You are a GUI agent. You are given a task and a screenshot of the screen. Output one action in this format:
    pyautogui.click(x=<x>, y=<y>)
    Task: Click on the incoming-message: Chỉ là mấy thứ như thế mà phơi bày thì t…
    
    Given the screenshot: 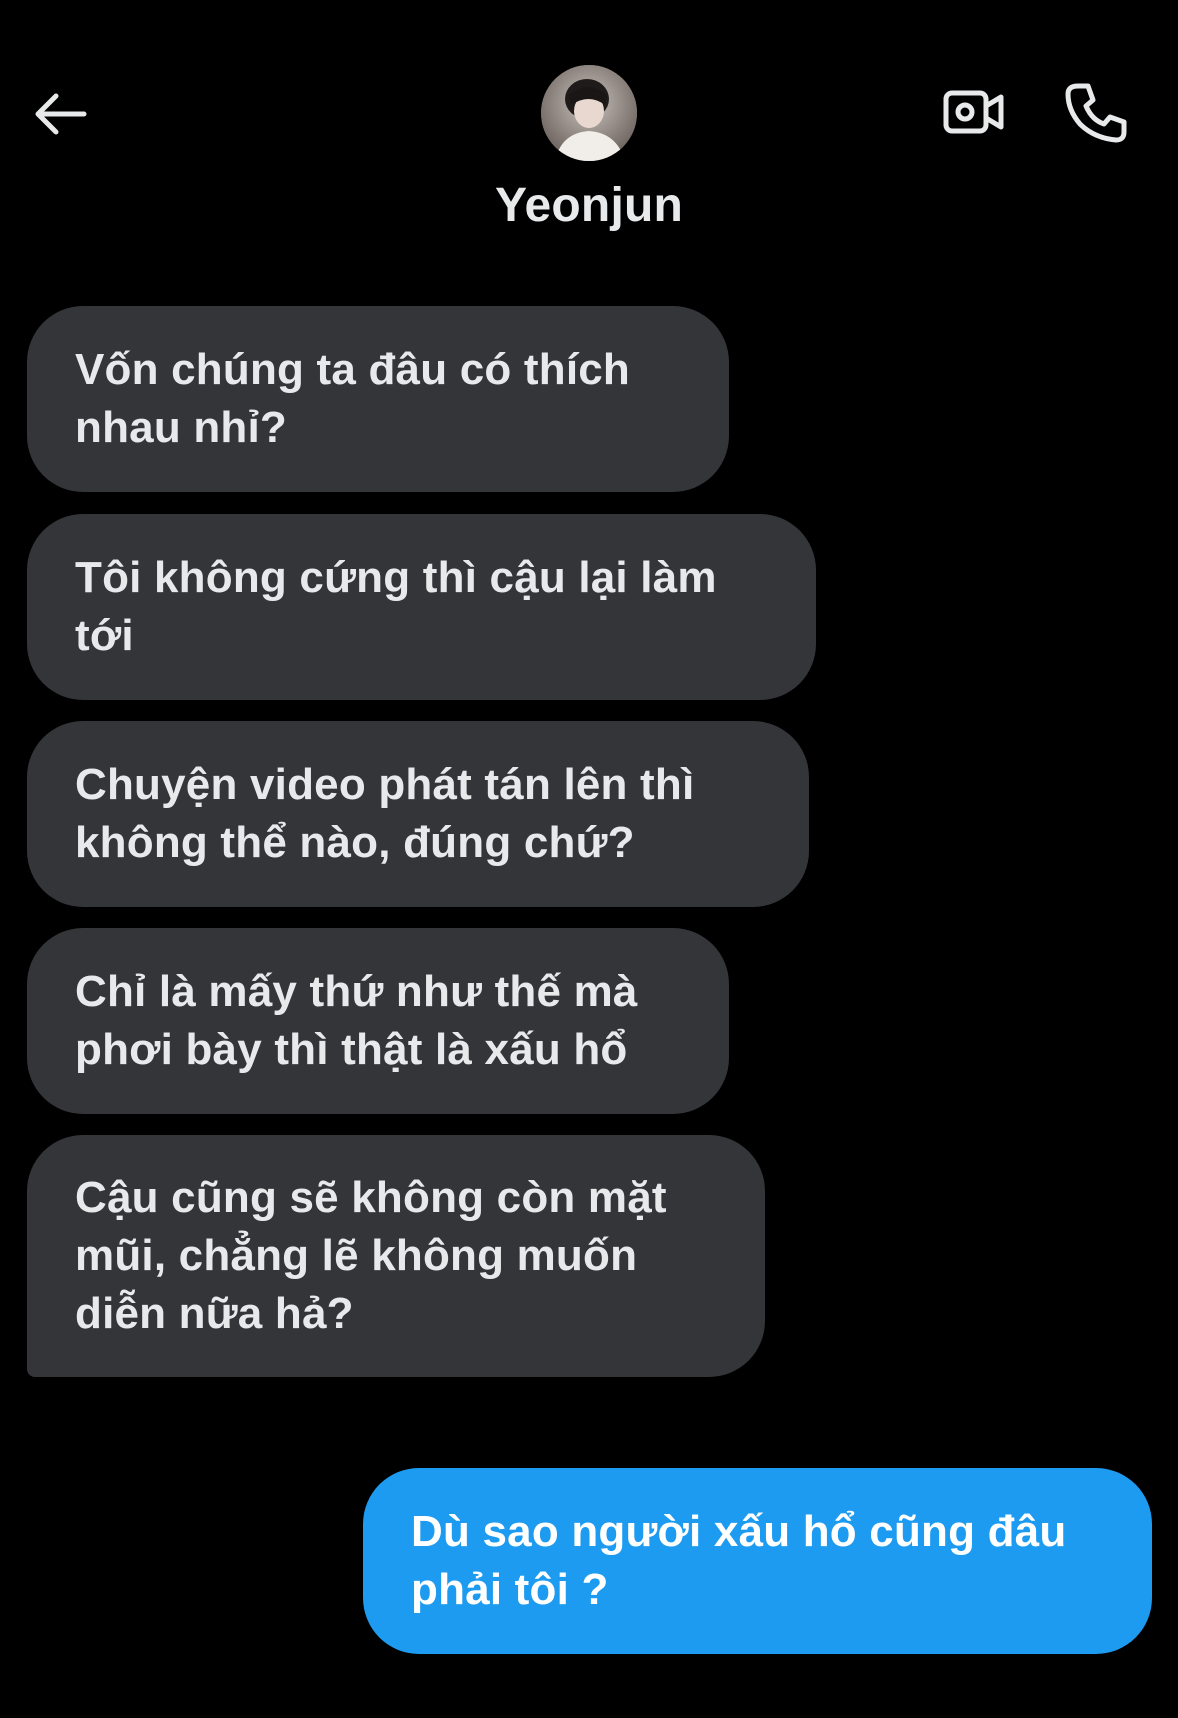 What is the action you would take?
    pyautogui.click(x=378, y=1021)
    